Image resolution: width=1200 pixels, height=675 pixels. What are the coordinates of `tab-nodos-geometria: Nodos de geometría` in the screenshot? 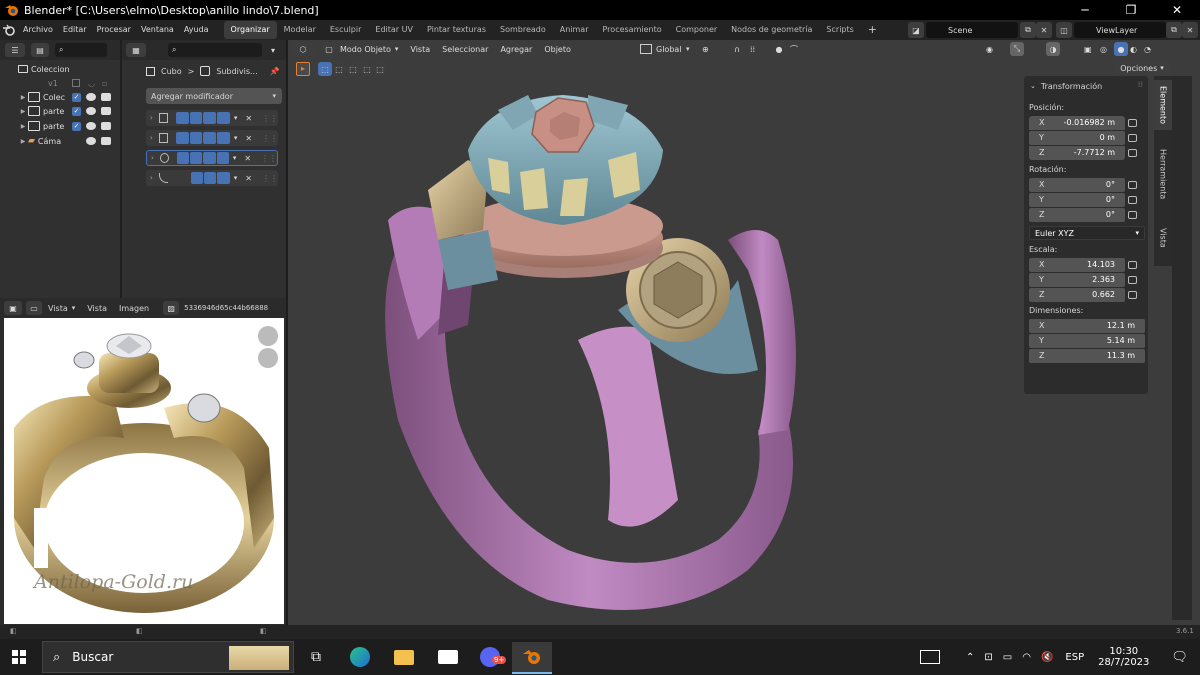 It's located at (771, 30).